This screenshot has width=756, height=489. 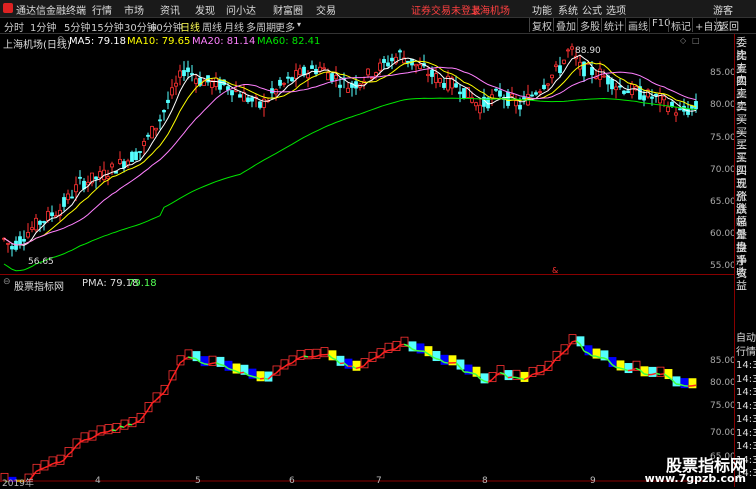 I want to click on menu-system: 系统, so click(x=568, y=9).